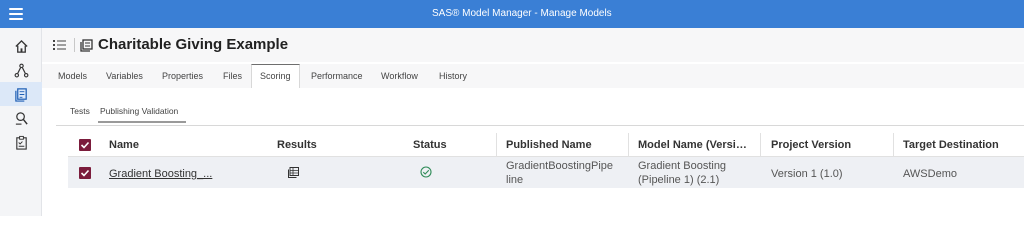  I want to click on models-icon, so click(20, 94).